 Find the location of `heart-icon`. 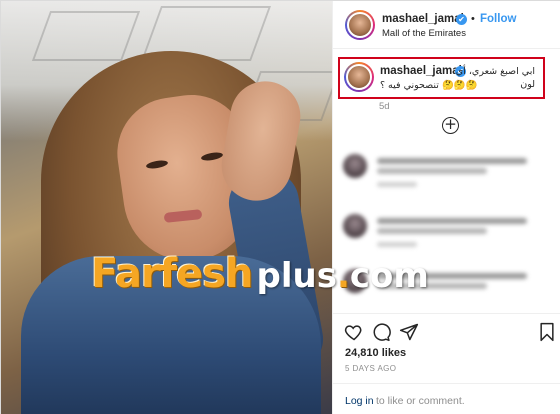

heart-icon is located at coordinates (354, 332).